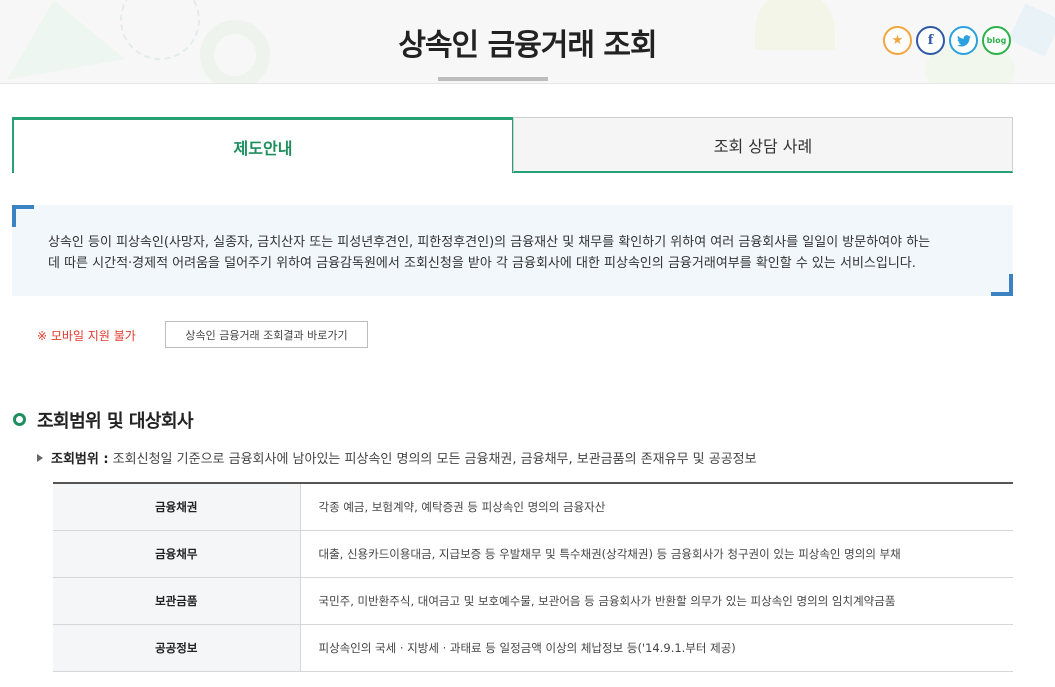 The height and width of the screenshot is (687, 1055). Describe the element at coordinates (177, 648) in the screenshot. I see `row-header: 공공정보` at that location.